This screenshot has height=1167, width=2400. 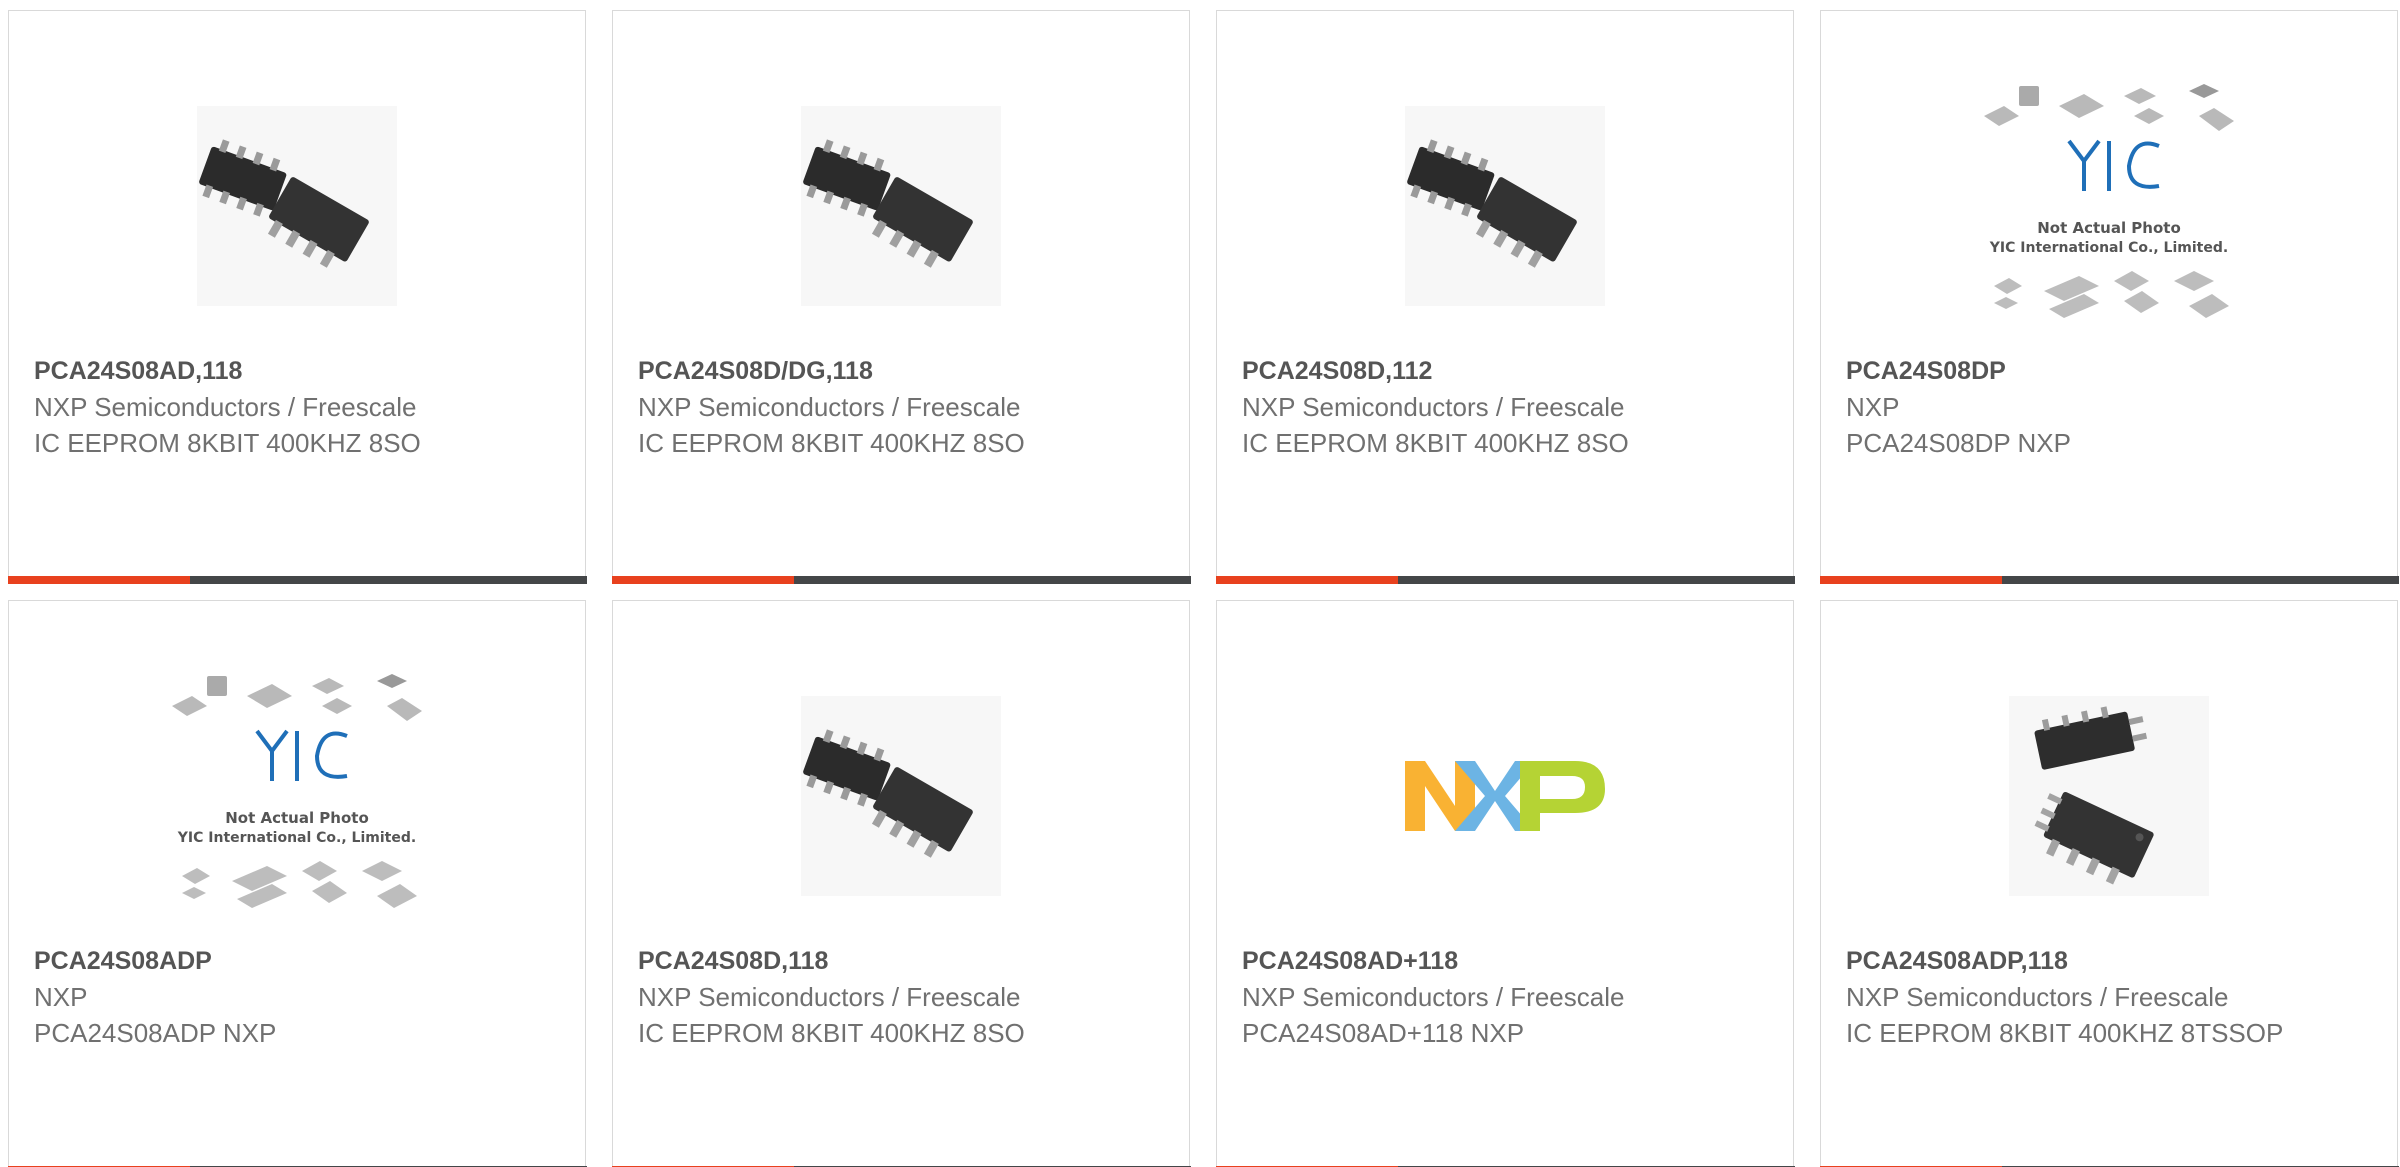 I want to click on nxp-logo-icon, so click(x=1505, y=796).